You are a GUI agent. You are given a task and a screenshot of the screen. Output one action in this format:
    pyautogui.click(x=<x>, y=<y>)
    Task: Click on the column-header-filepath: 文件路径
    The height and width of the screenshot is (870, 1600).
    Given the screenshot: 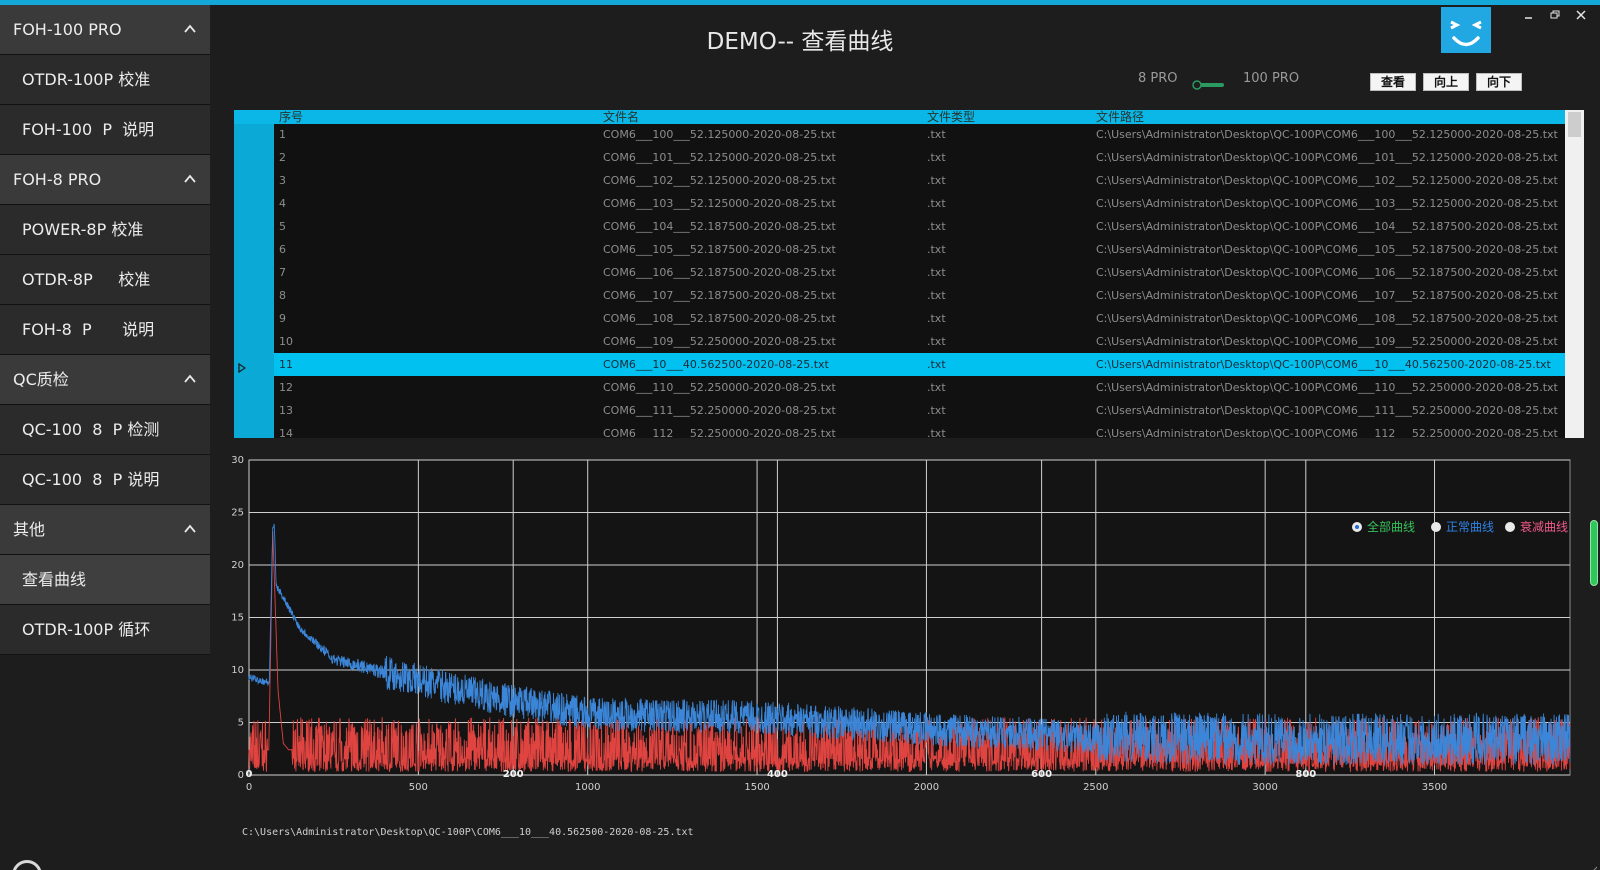 What is the action you would take?
    pyautogui.click(x=1120, y=117)
    